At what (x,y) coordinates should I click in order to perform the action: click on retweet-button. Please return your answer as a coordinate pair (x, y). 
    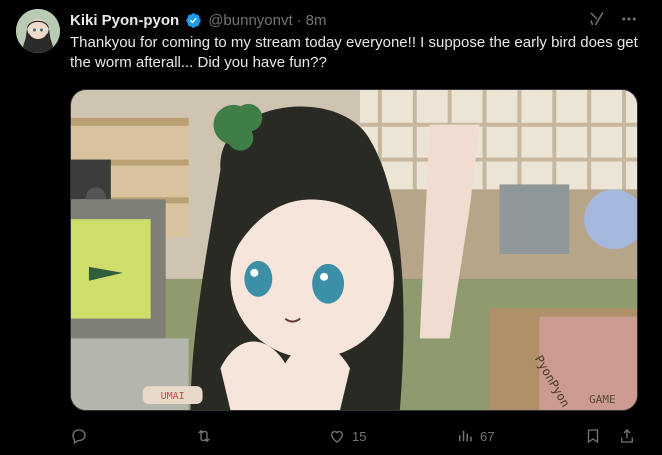
    Looking at the image, I should click on (207, 436).